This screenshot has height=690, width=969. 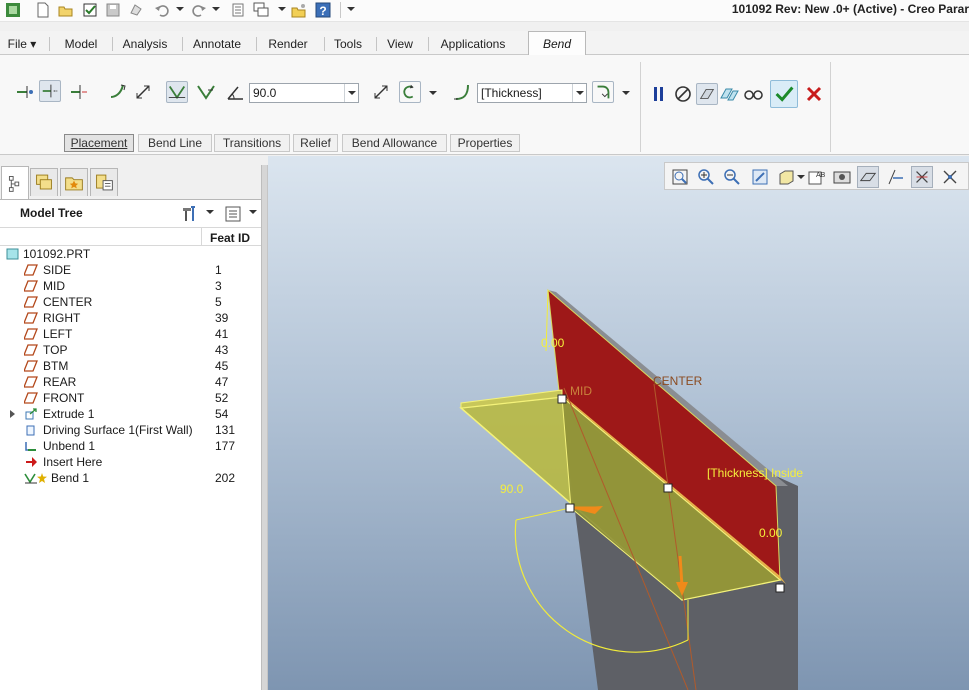 What do you see at coordinates (432, 93) in the screenshot?
I see `bend-angle-type-dropdown` at bounding box center [432, 93].